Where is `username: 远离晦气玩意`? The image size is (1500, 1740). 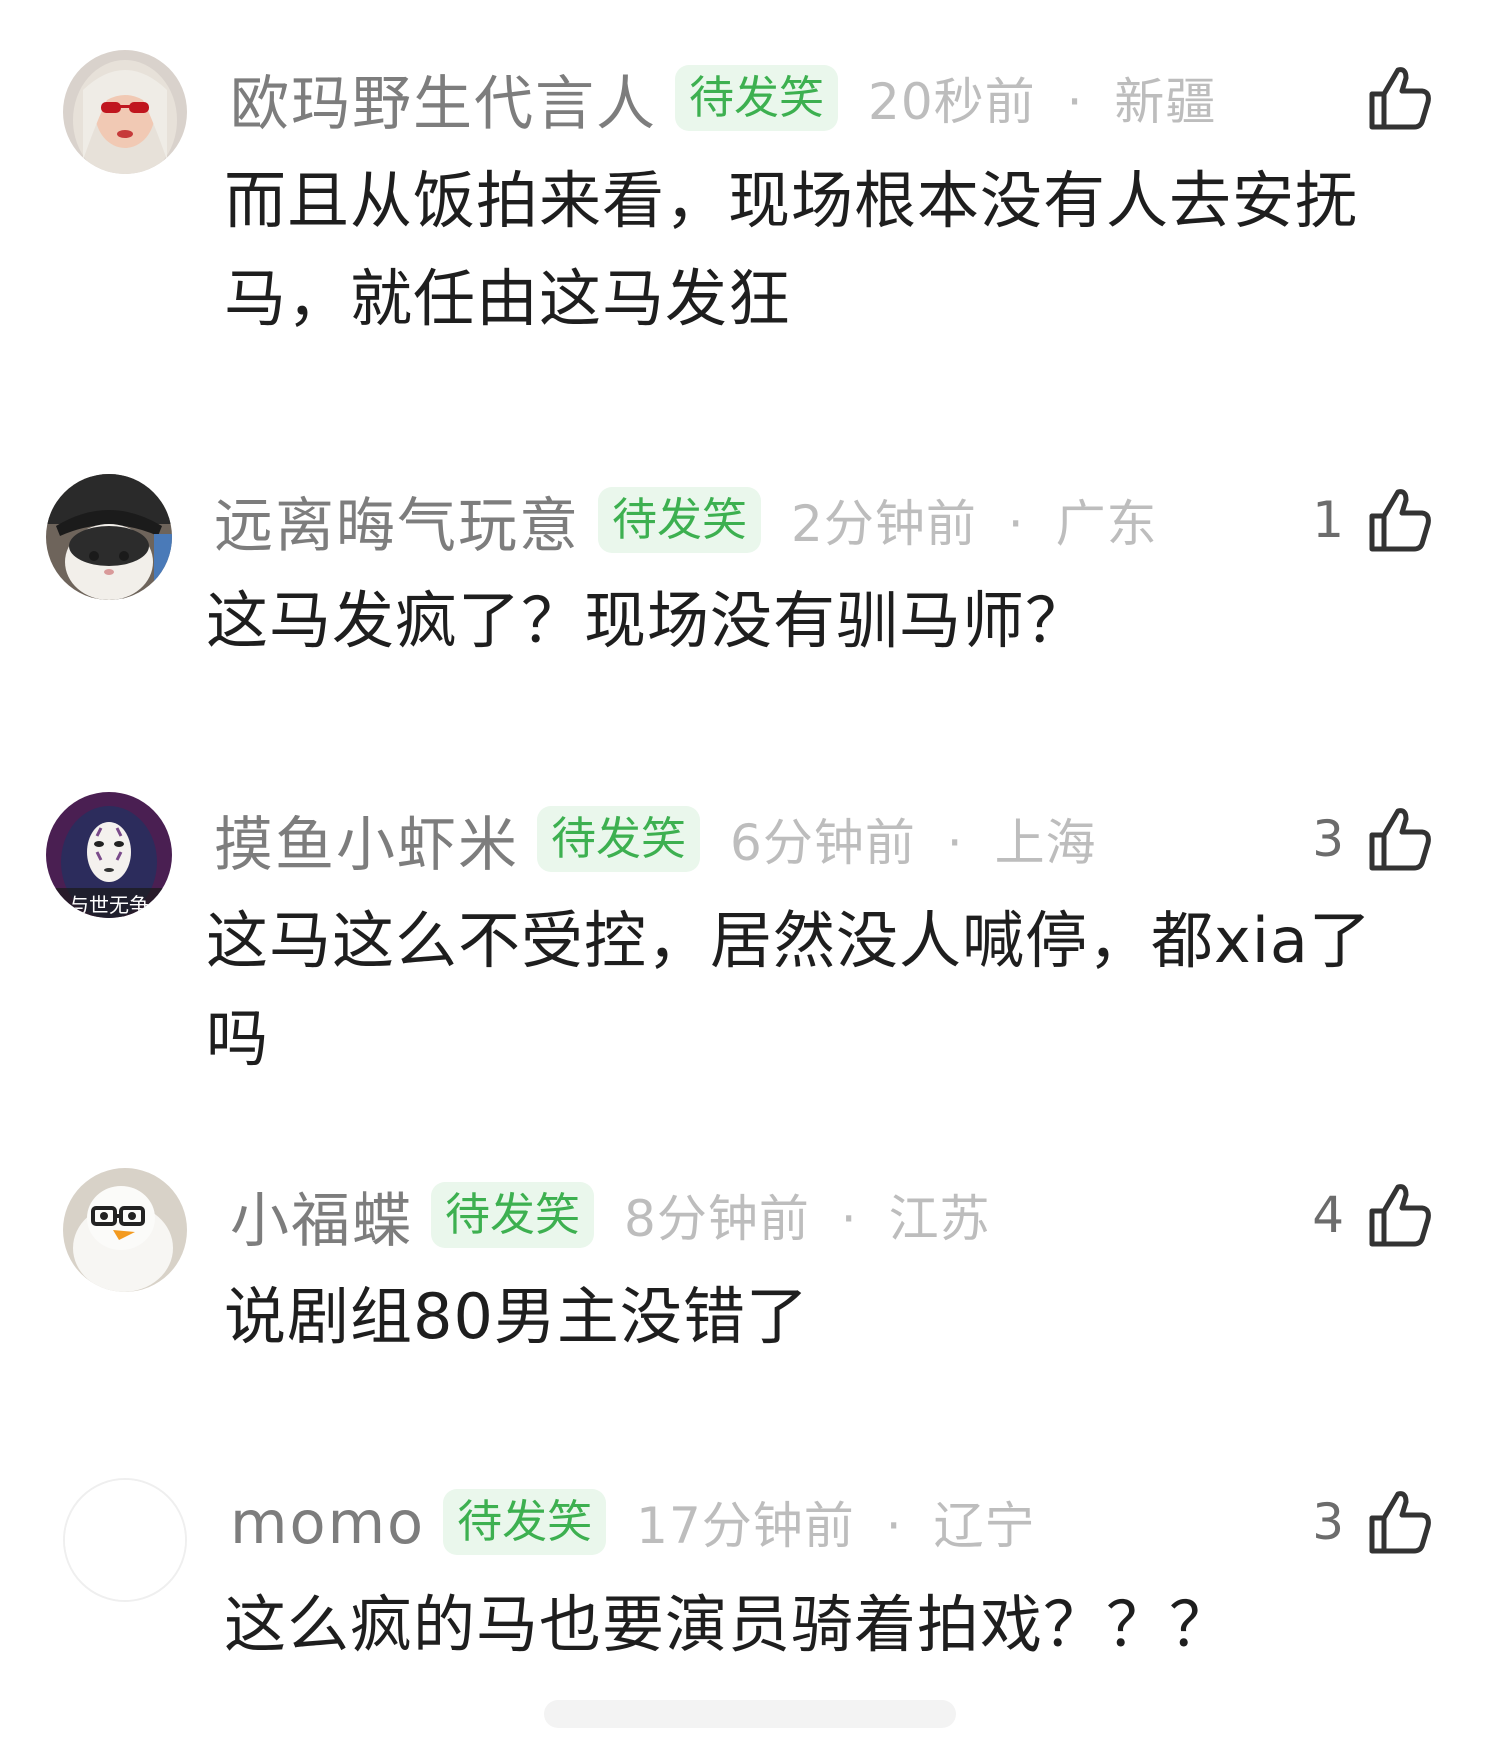
username: 远离晦气玩意 is located at coordinates (397, 520).